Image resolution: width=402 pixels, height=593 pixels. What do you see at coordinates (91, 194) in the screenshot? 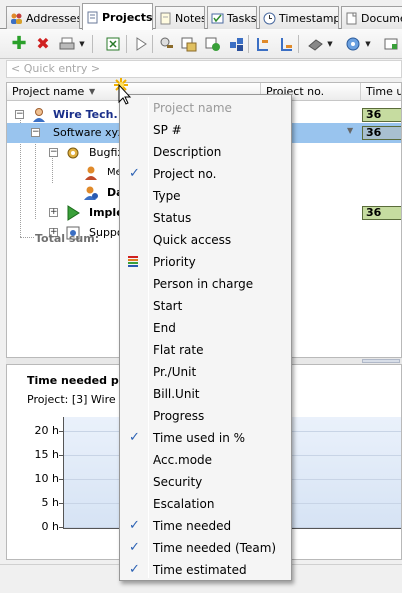
I see `person-info-icon` at bounding box center [91, 194].